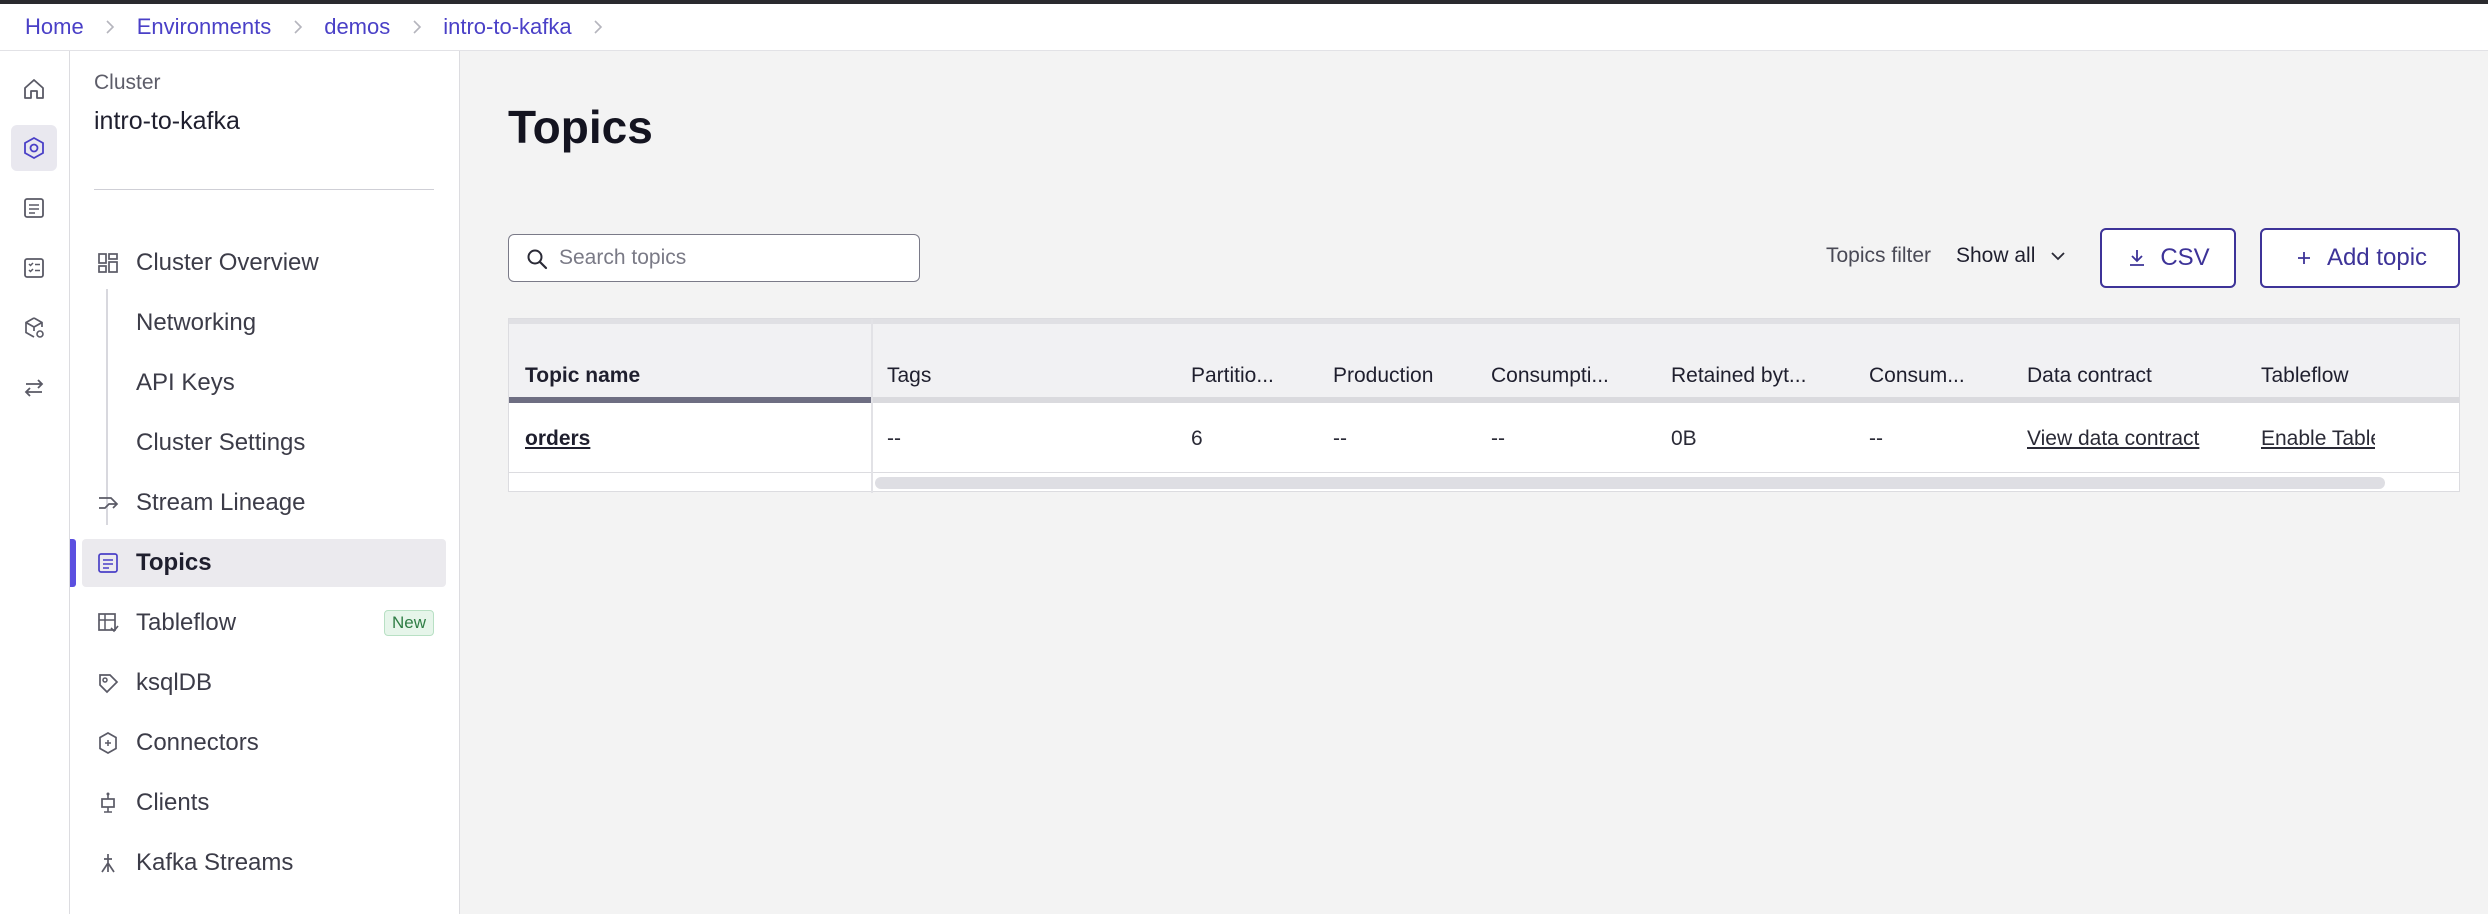 The width and height of the screenshot is (2488, 914). Describe the element at coordinates (2303, 258) in the screenshot. I see `plus-icon` at that location.